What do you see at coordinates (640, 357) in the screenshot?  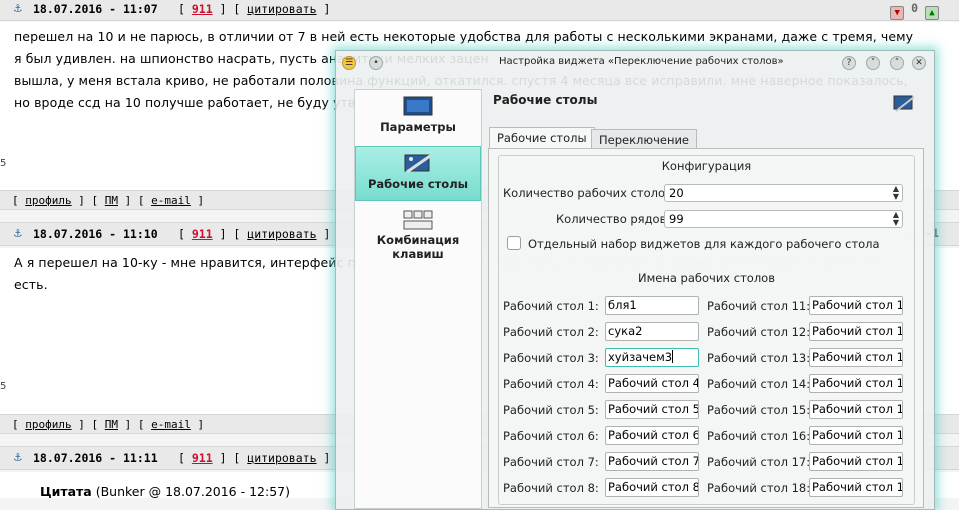 I see `focused-input-text: хуйзачем3` at bounding box center [640, 357].